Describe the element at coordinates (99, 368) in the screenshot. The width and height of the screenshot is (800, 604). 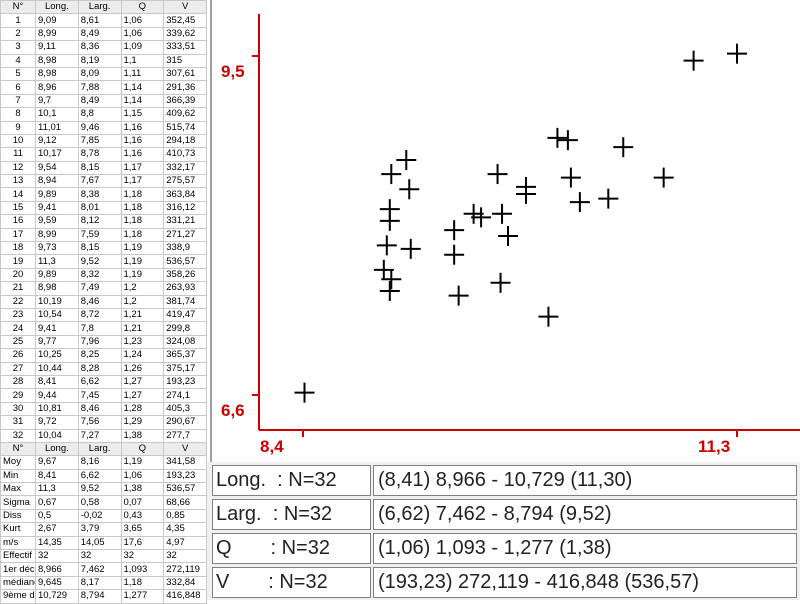
I see `table-cell: 8,28` at that location.